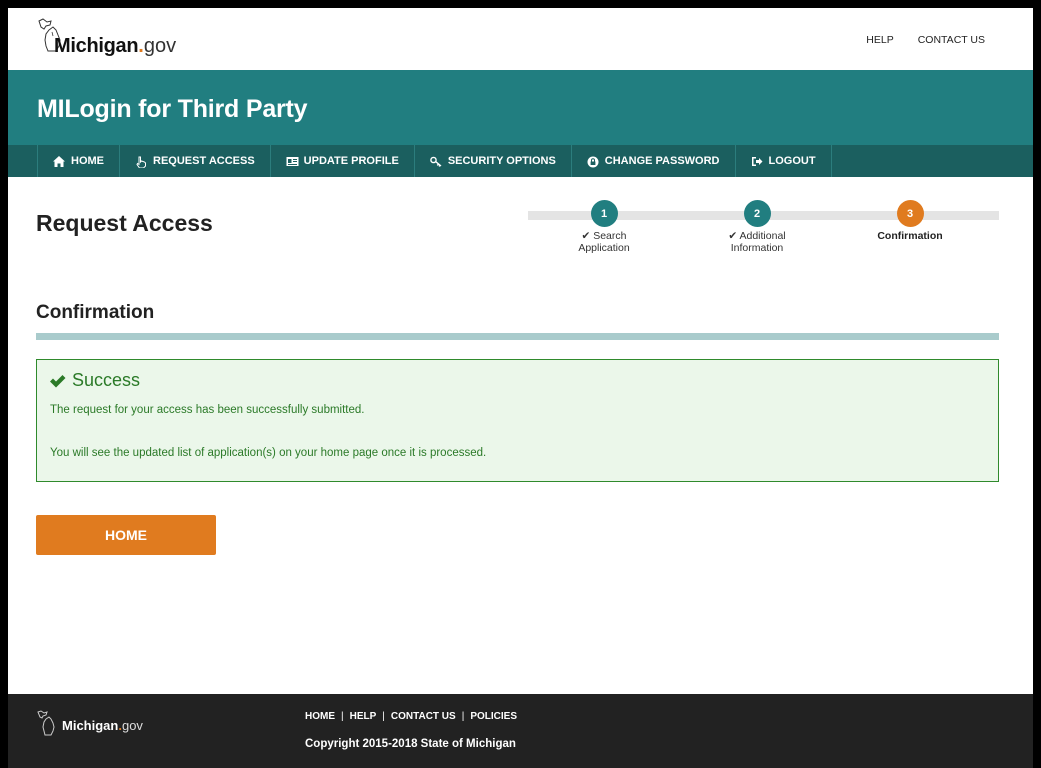 The image size is (1041, 768). I want to click on step-search-application: 1 ✔ Search Application, so click(604, 227).